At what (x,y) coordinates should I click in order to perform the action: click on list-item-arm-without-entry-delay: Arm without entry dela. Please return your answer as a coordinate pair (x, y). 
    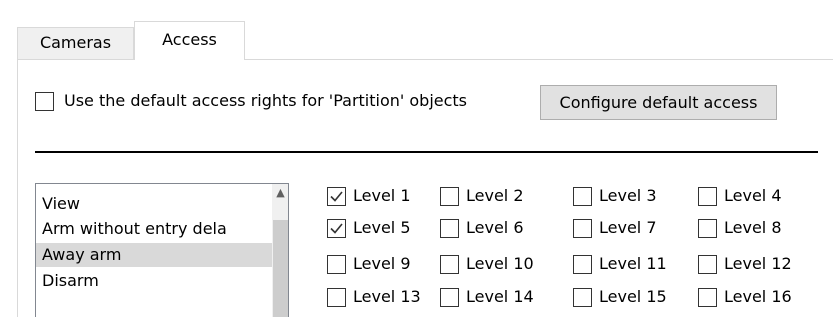
    Looking at the image, I should click on (154, 229).